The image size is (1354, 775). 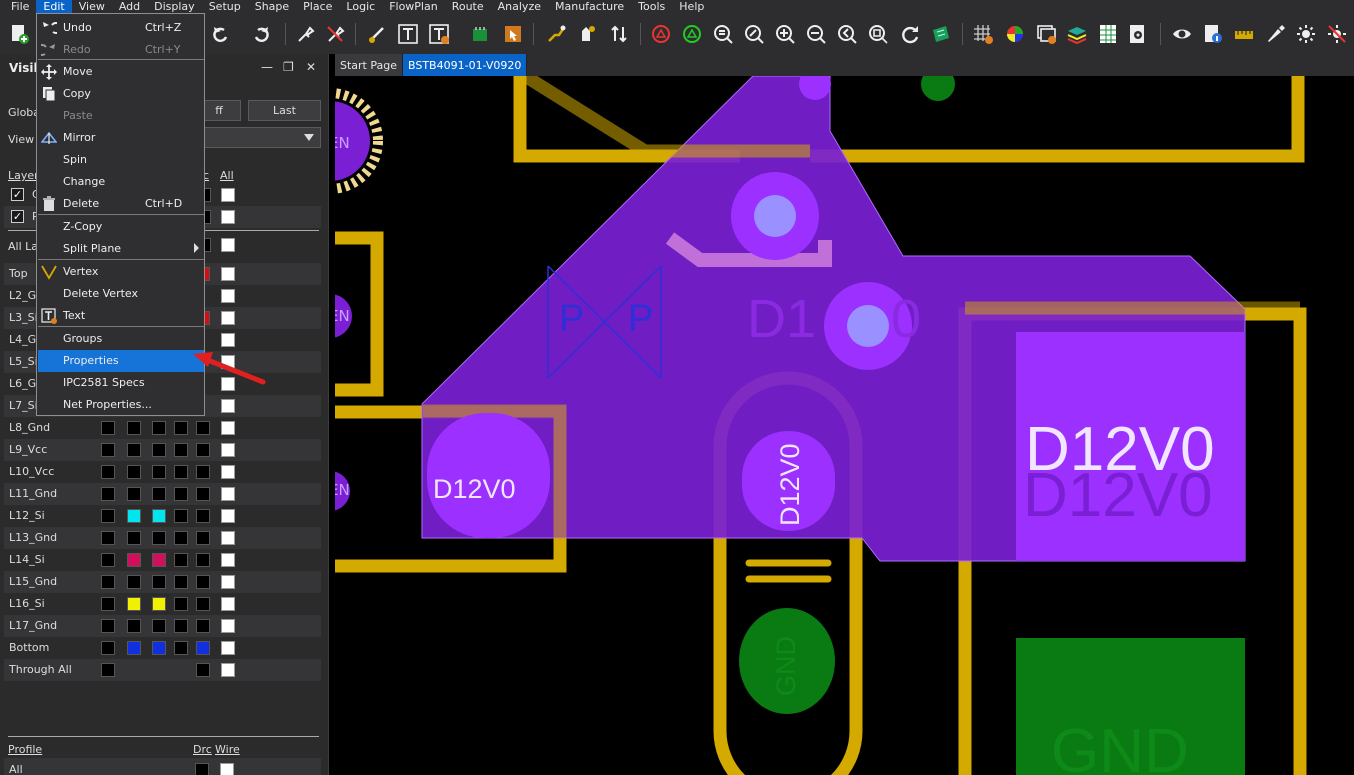 What do you see at coordinates (162, 766) in the screenshot?
I see `profile-row: All` at bounding box center [162, 766].